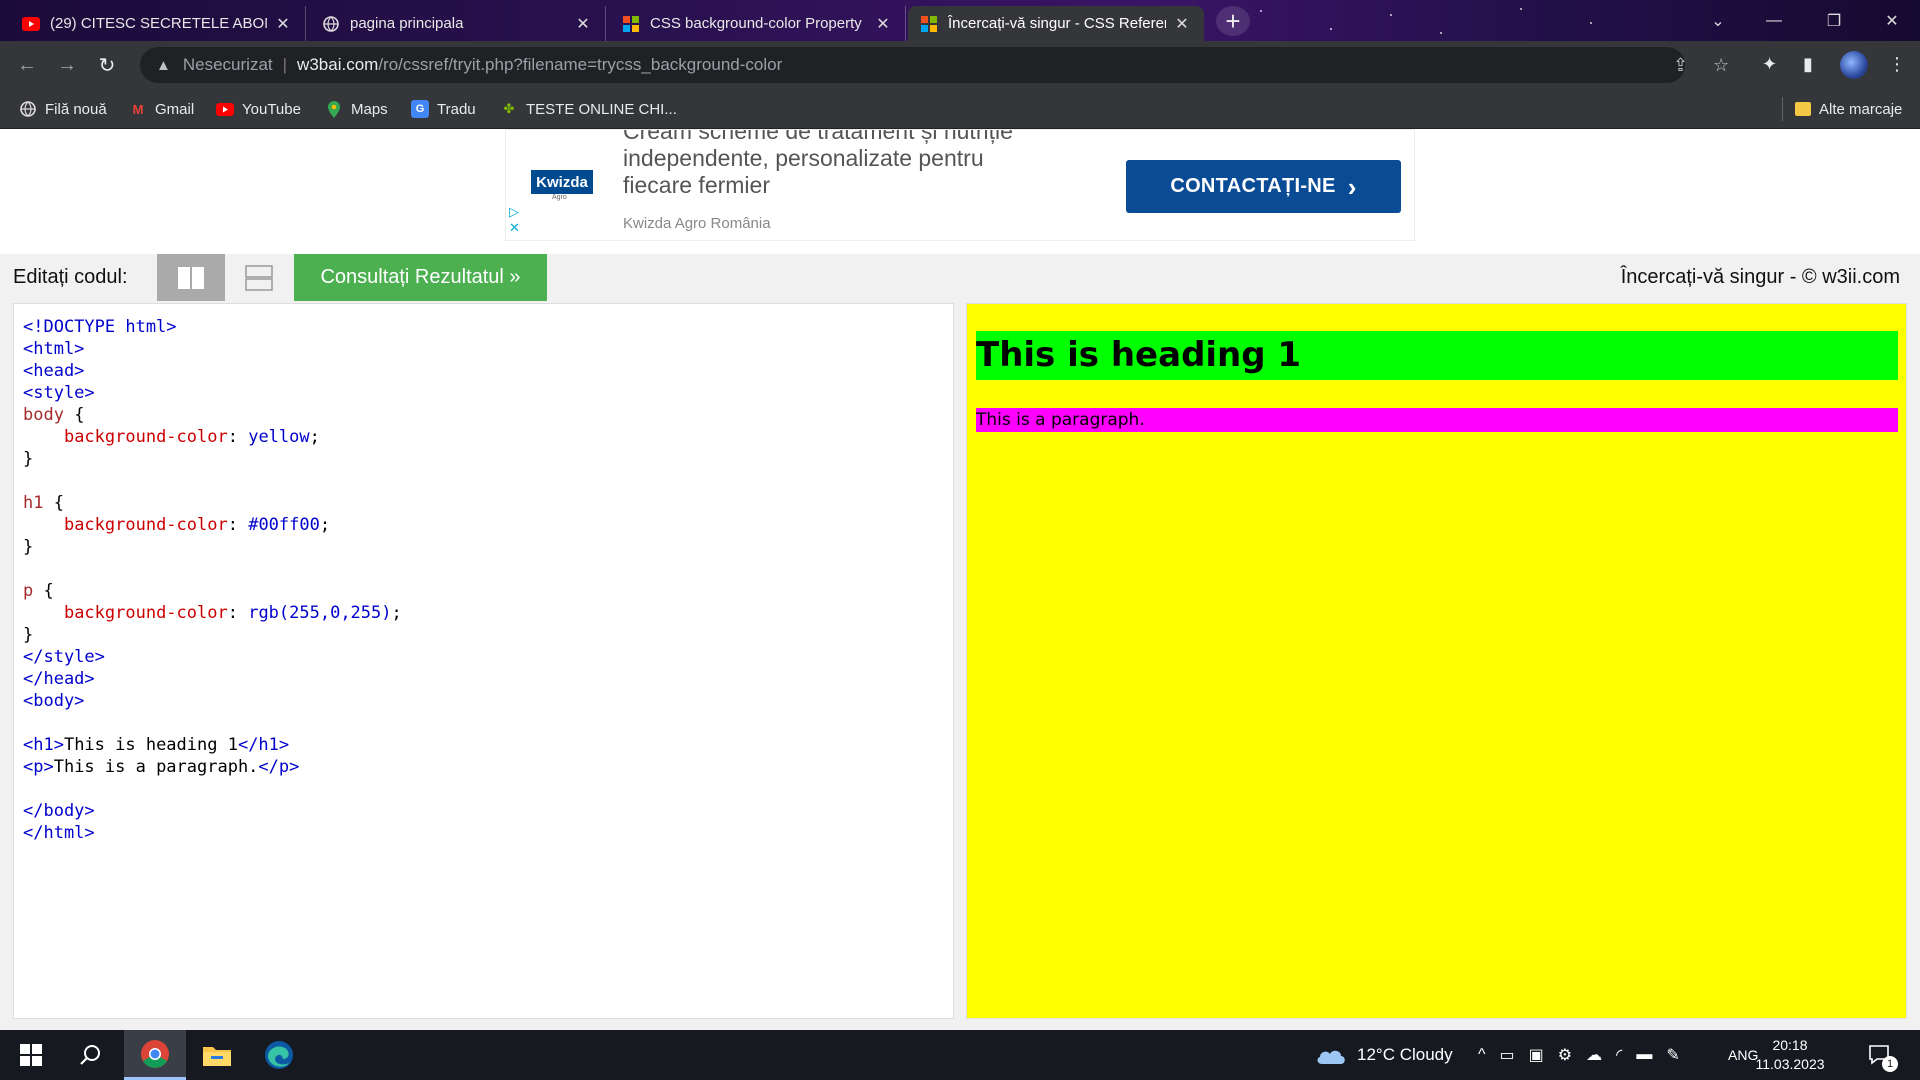  What do you see at coordinates (407, 23) in the screenshot?
I see `tab-title: pagina principala` at bounding box center [407, 23].